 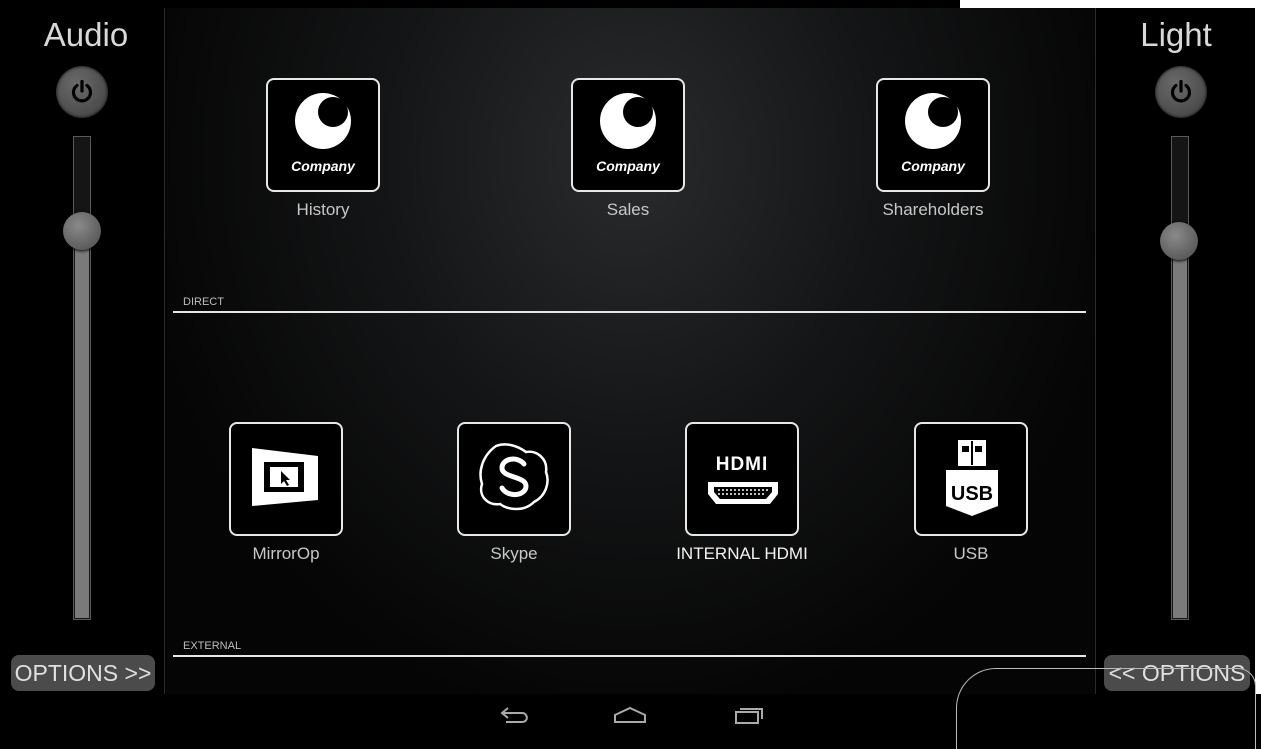 I want to click on shareholders-label: Shareholders, so click(x=933, y=209).